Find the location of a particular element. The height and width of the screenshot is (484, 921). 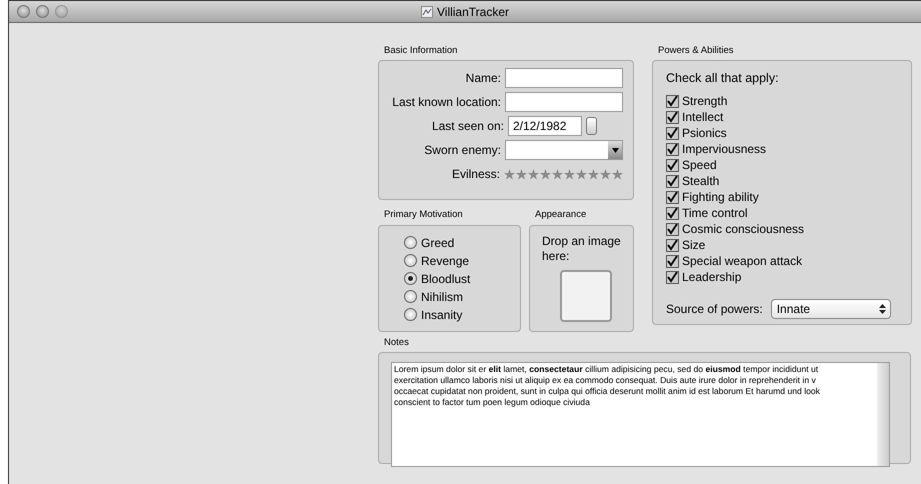

field-label: Last seen on: is located at coordinates (468, 127).